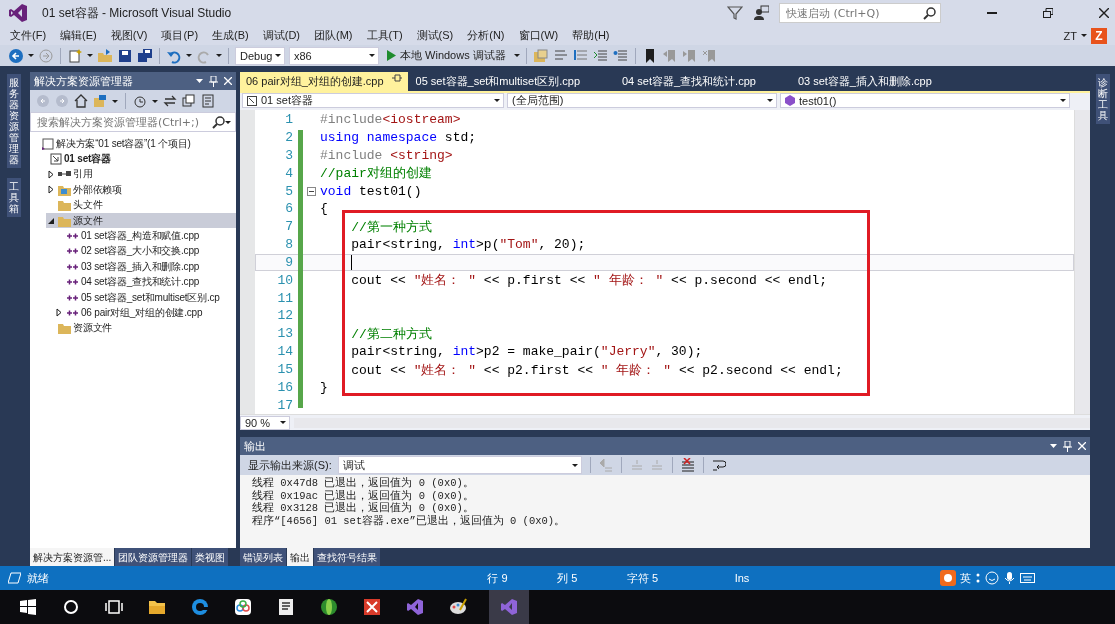 The image size is (1115, 624). Describe the element at coordinates (170, 101) in the screenshot. I see `sync-icon` at that location.